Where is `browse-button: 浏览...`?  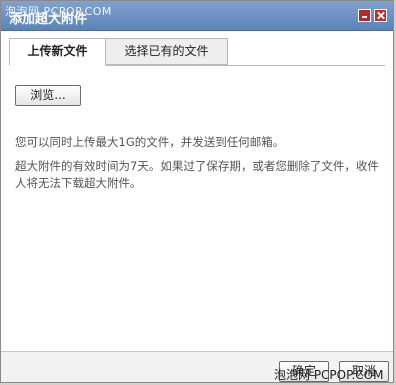
browse-button: 浏览... is located at coordinates (48, 95).